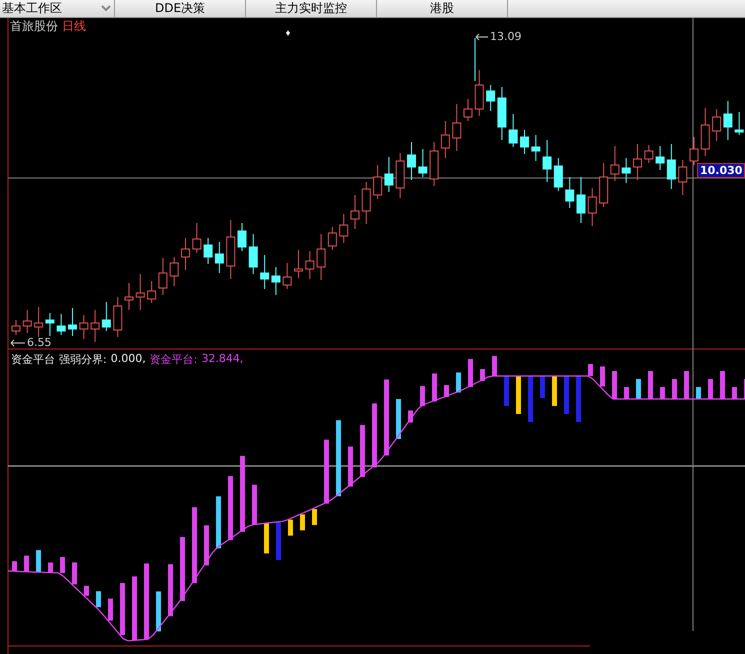  I want to click on star-icon, so click(288, 33).